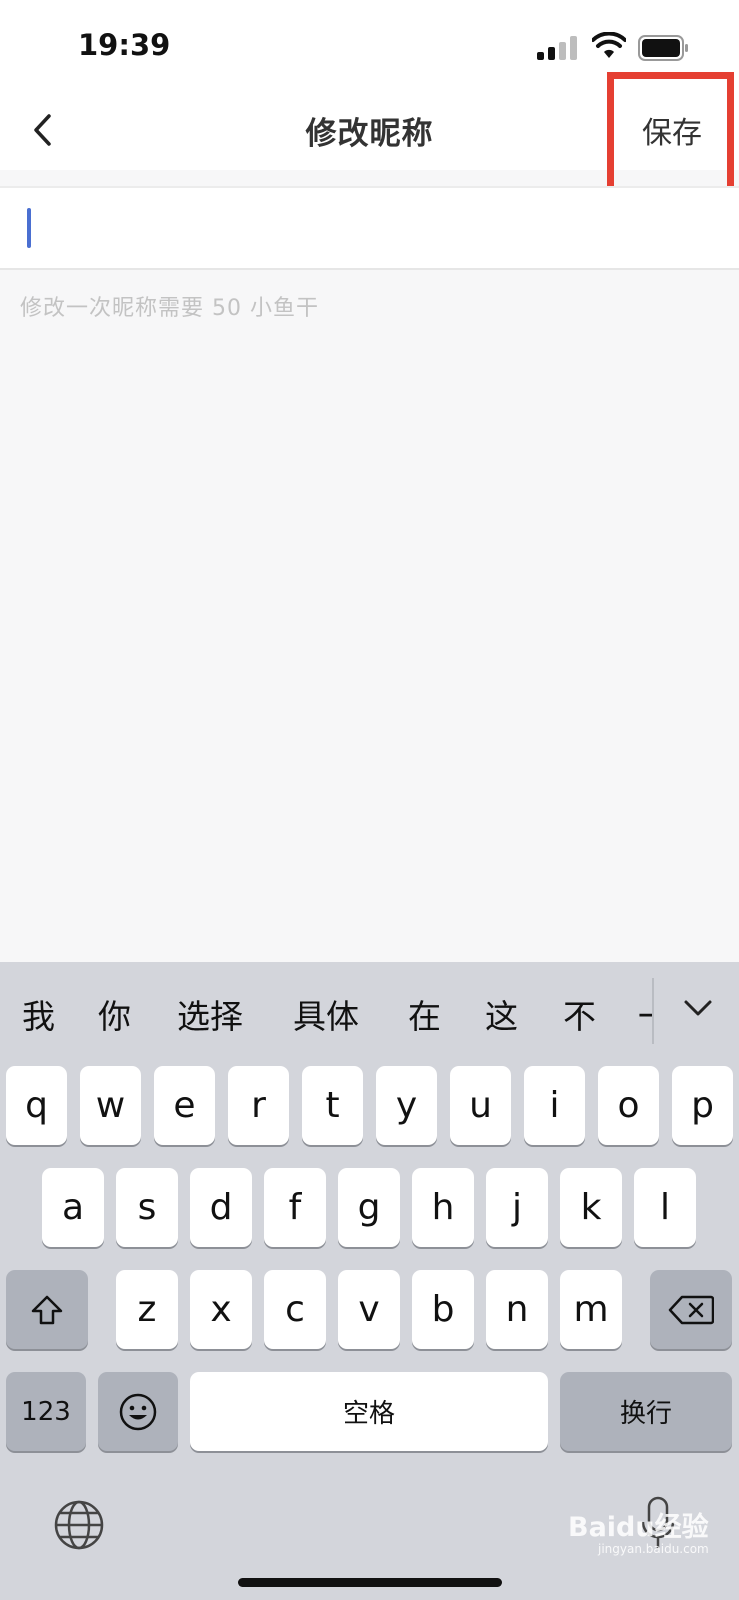 This screenshot has width=739, height=1600. Describe the element at coordinates (73, 1207) in the screenshot. I see `key: a` at that location.